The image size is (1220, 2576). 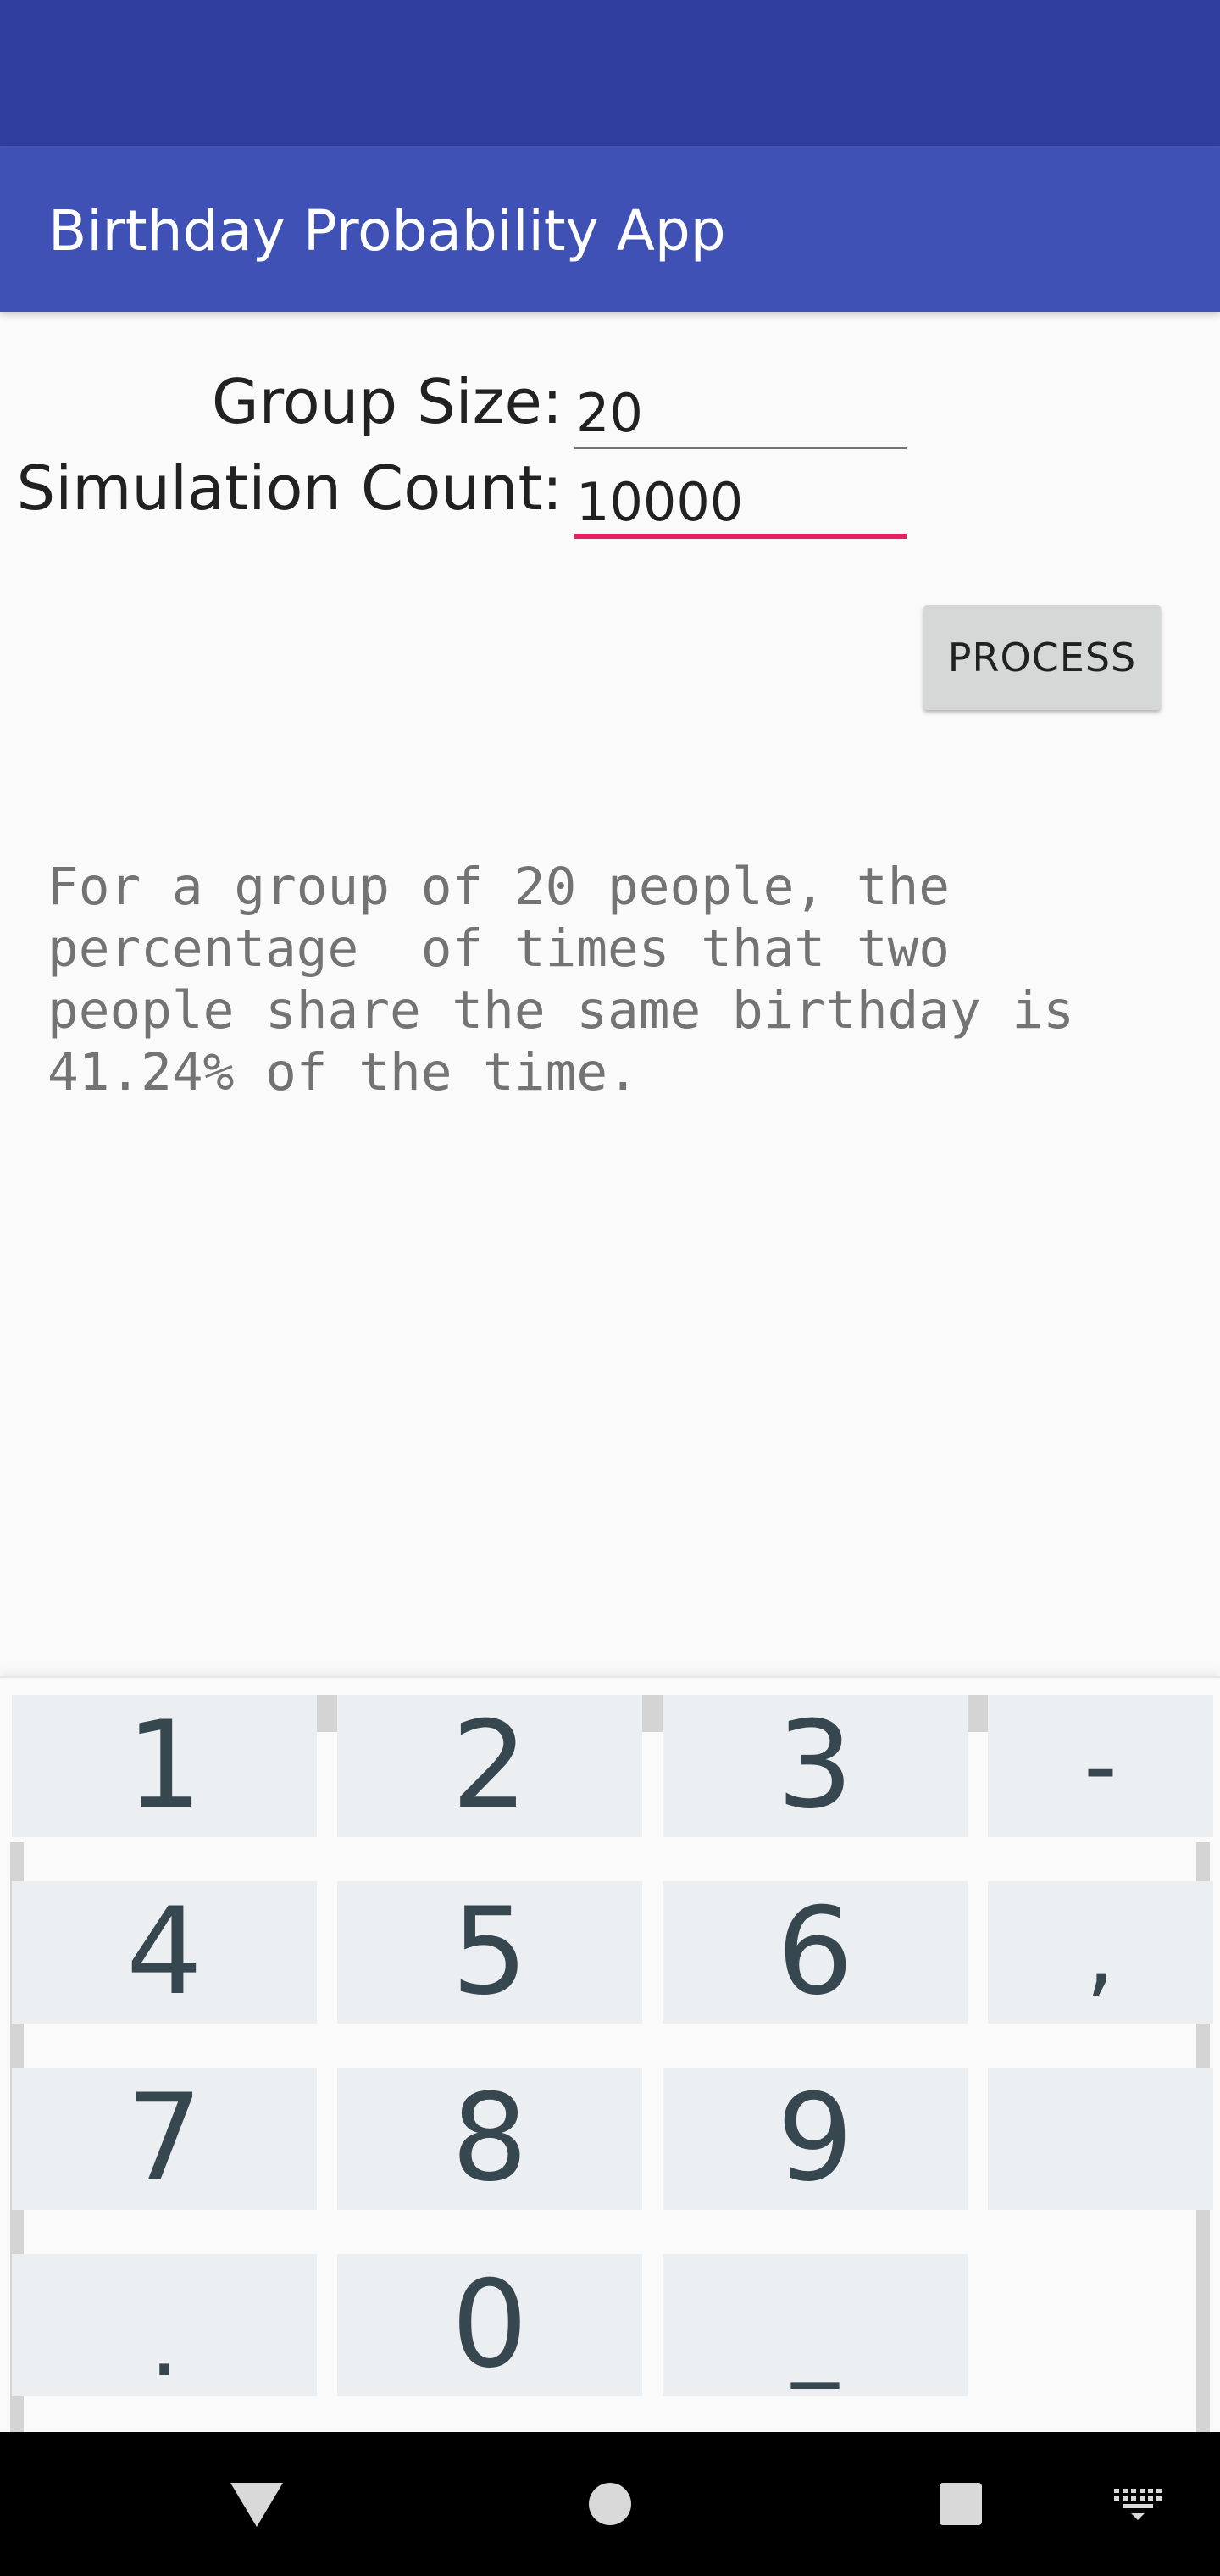 I want to click on home-icon, so click(x=610, y=2504).